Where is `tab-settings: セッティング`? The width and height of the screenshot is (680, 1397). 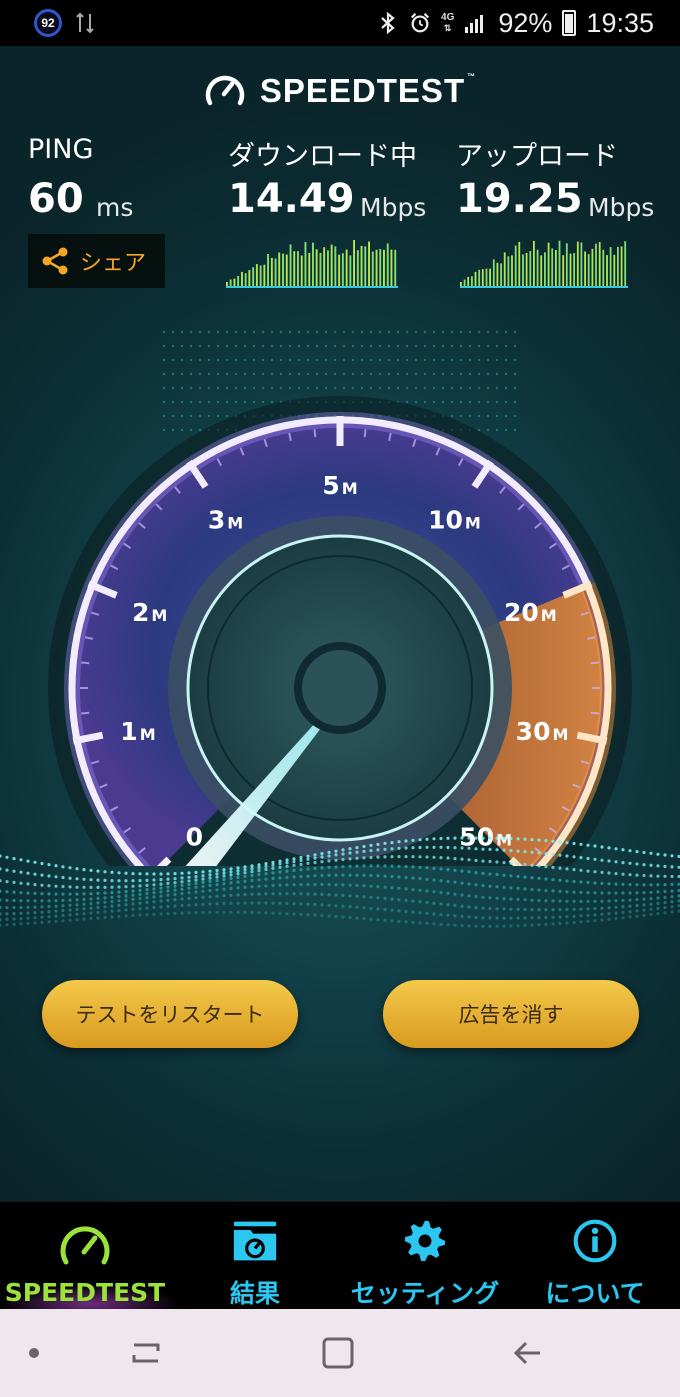 tab-settings: セッティング is located at coordinates (425, 1256).